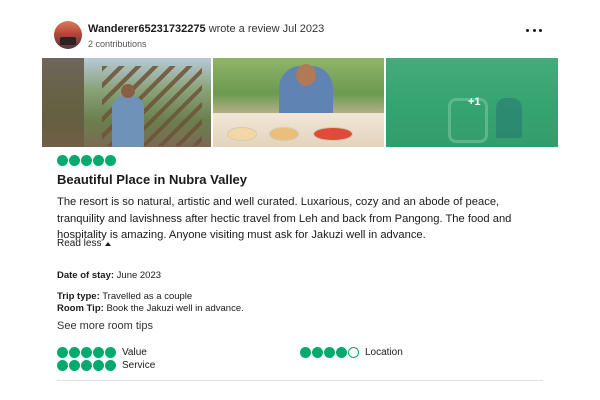  I want to click on contributions-count: 2 contributions, so click(117, 44).